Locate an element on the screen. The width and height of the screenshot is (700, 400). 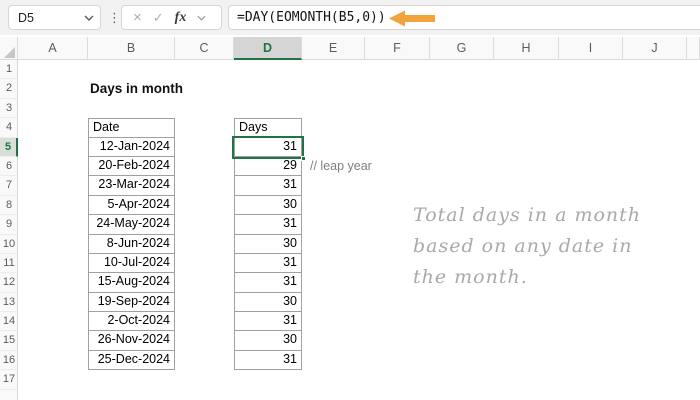
formula-text: =DAY(EOMONTH(B5,0)) is located at coordinates (311, 17).